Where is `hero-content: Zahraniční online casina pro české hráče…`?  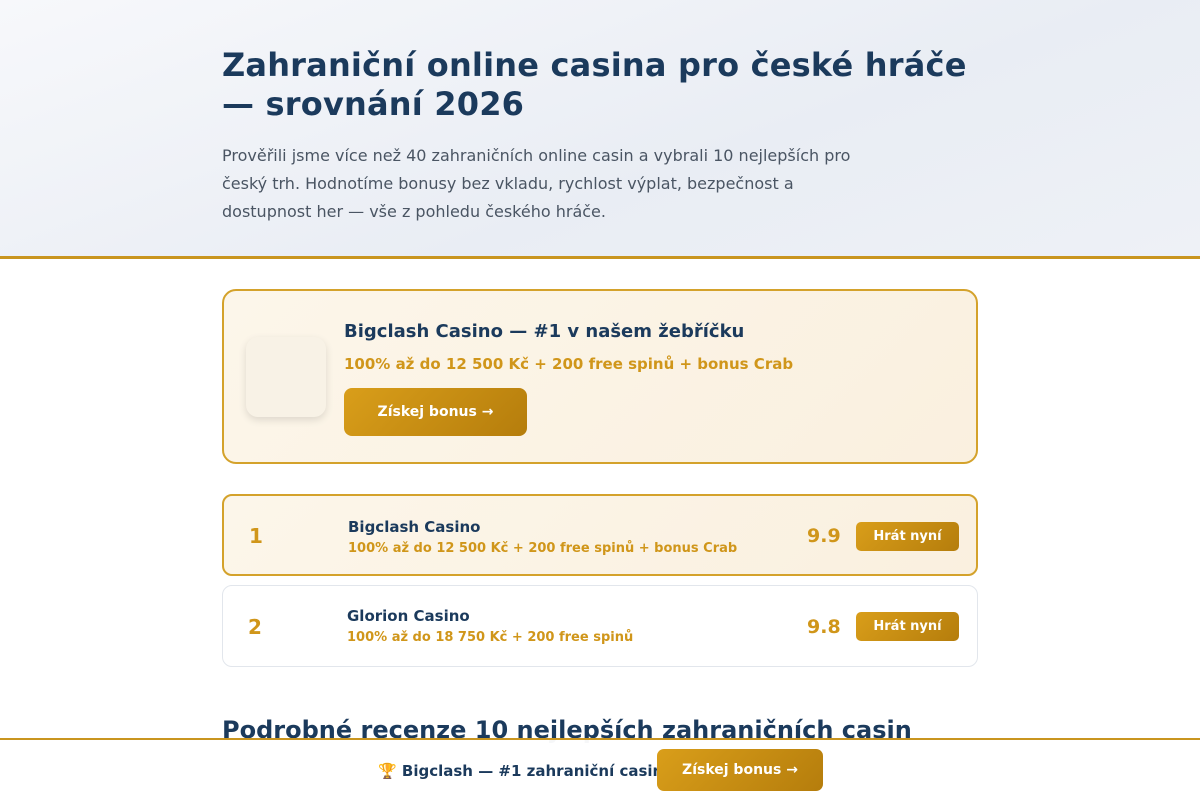
hero-content: Zahraniční online casina pro české hráče… is located at coordinates (602, 136).